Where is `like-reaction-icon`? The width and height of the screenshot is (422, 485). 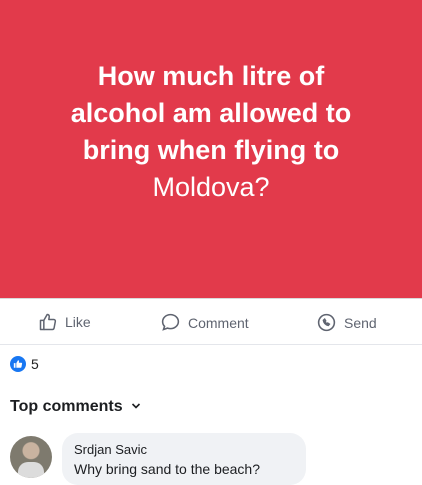 like-reaction-icon is located at coordinates (18, 364).